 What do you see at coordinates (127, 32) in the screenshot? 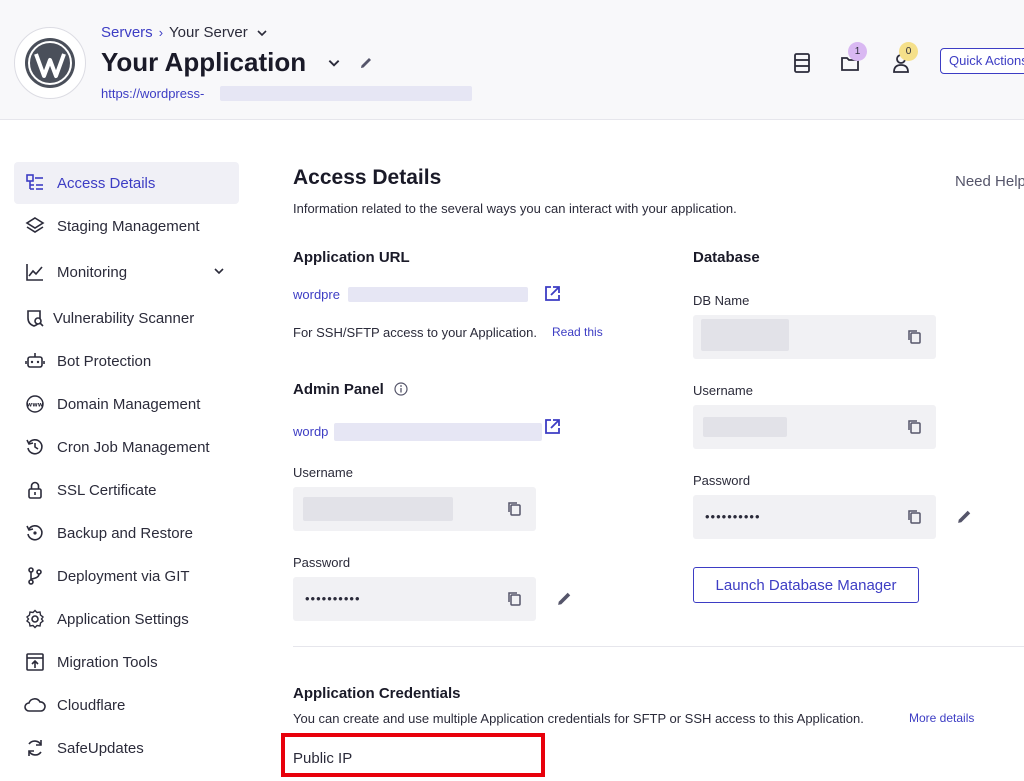
I see `breadcrumb-servers: Servers` at bounding box center [127, 32].